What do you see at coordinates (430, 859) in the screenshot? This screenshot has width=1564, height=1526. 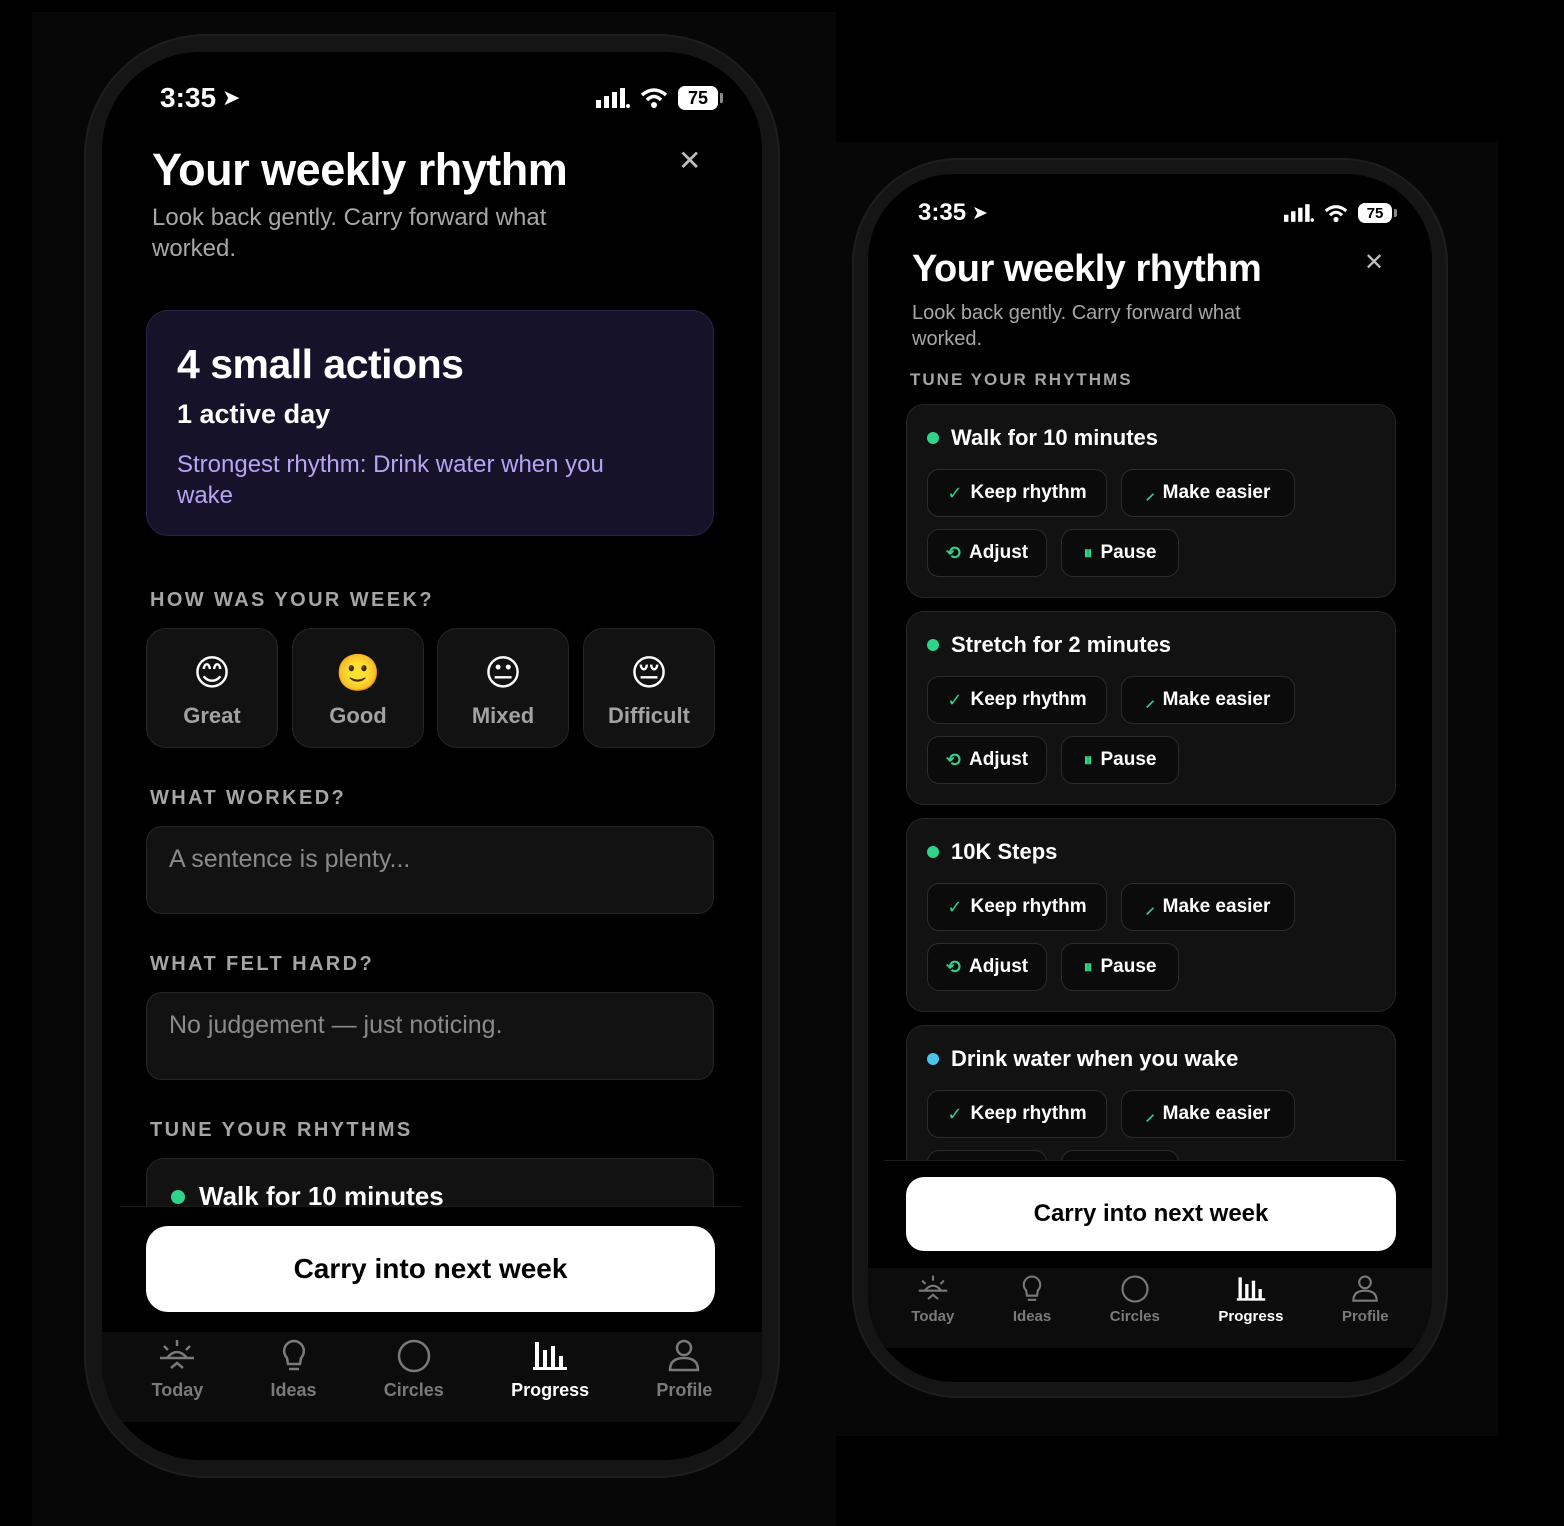 I see `worked-input` at bounding box center [430, 859].